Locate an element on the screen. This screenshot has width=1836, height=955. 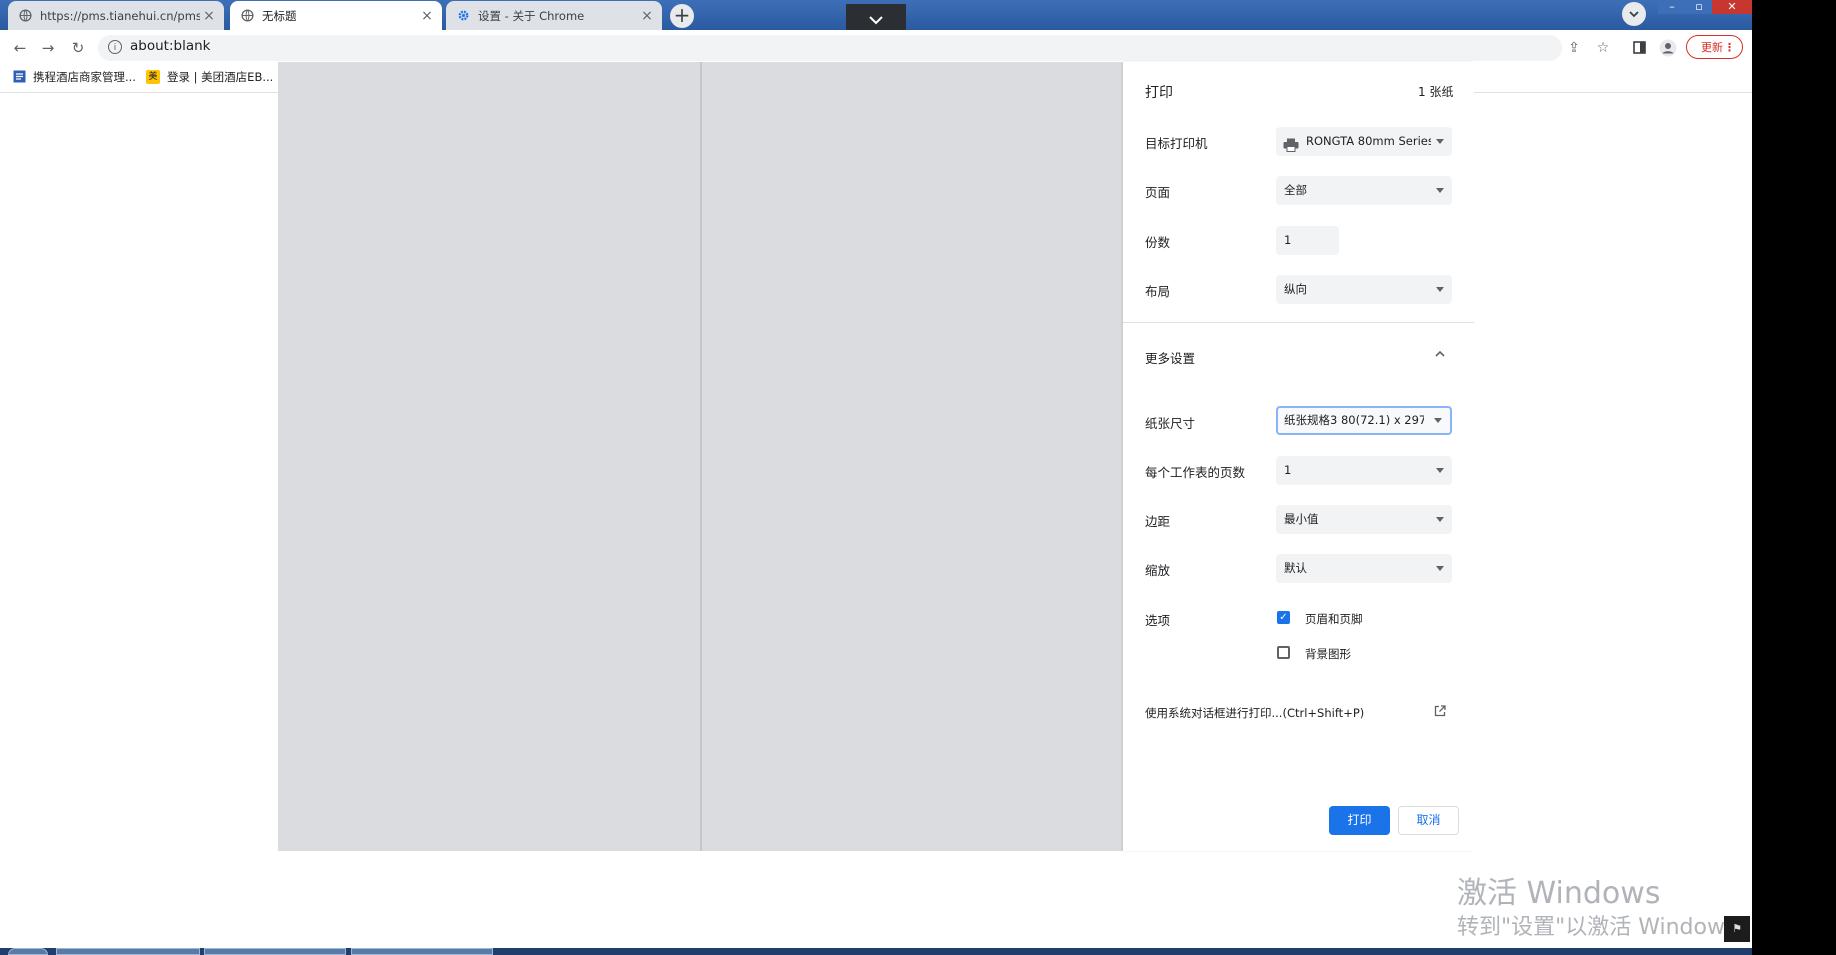
close-window-button: ✕ is located at coordinates (1732, 7).